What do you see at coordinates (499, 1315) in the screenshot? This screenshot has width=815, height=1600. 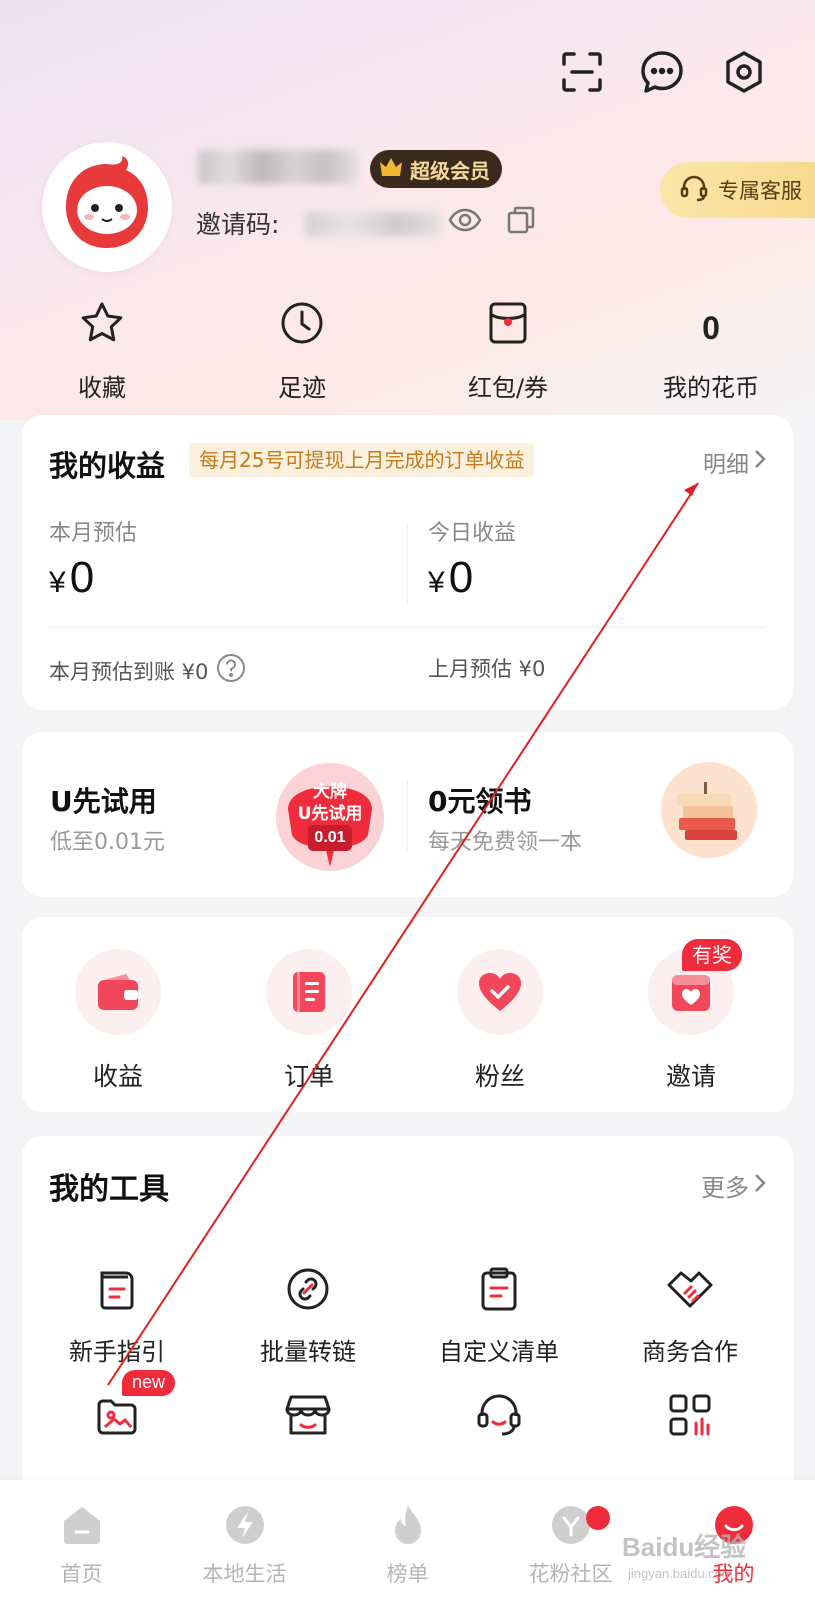 I see `tool-custom-list: 自定义清单` at bounding box center [499, 1315].